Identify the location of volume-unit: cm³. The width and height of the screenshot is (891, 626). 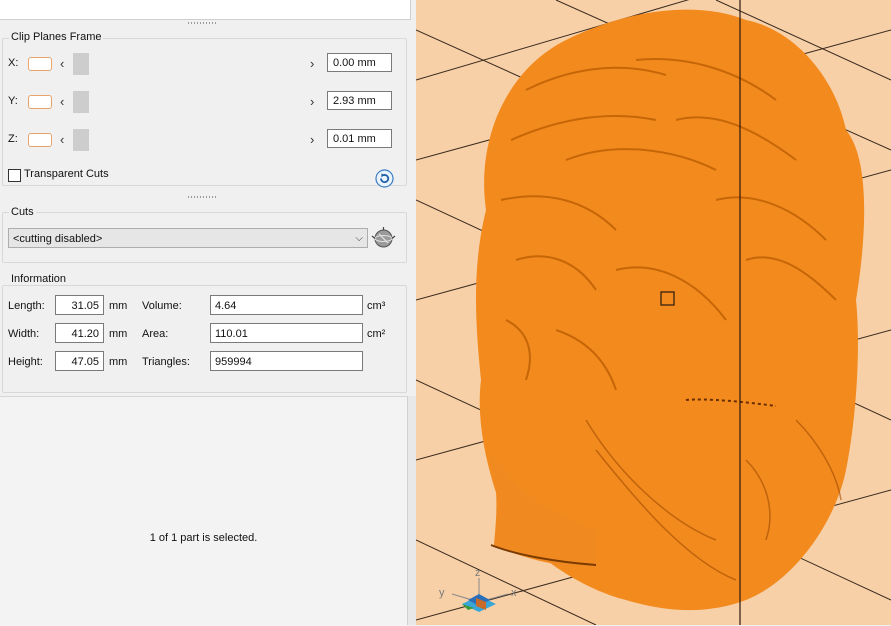
(376, 306).